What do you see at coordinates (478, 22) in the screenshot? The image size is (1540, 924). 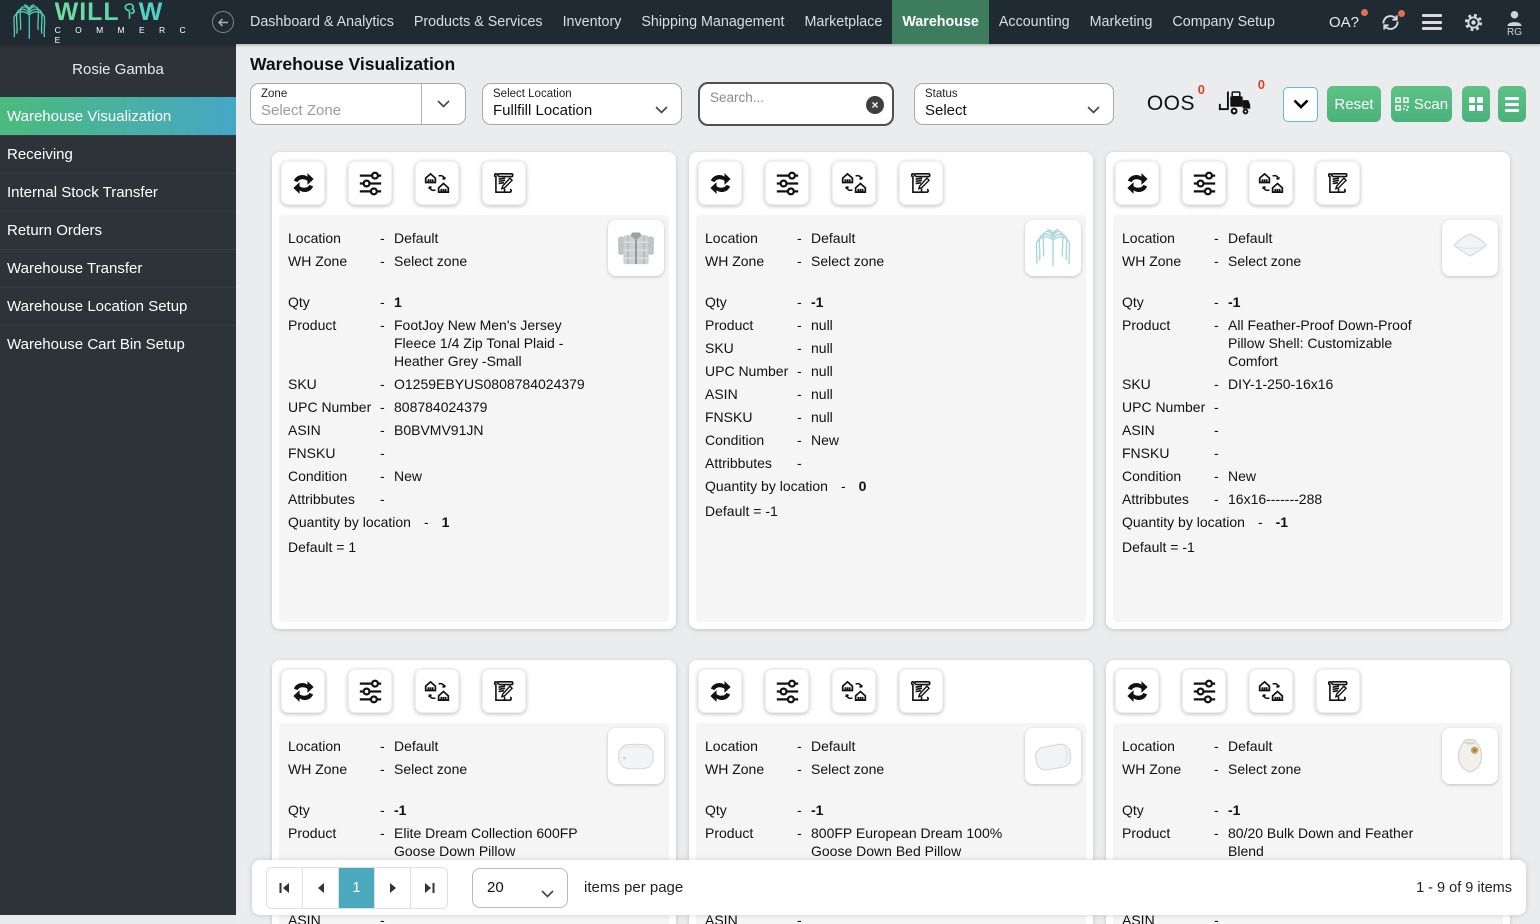 I see `nav-item: Products & Services` at bounding box center [478, 22].